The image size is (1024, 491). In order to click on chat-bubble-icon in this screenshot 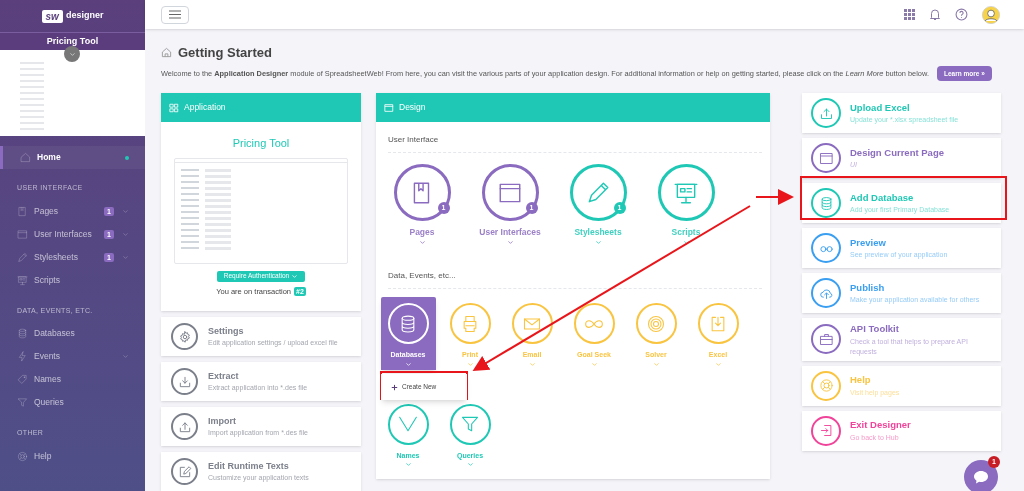, I will do `click(981, 477)`.